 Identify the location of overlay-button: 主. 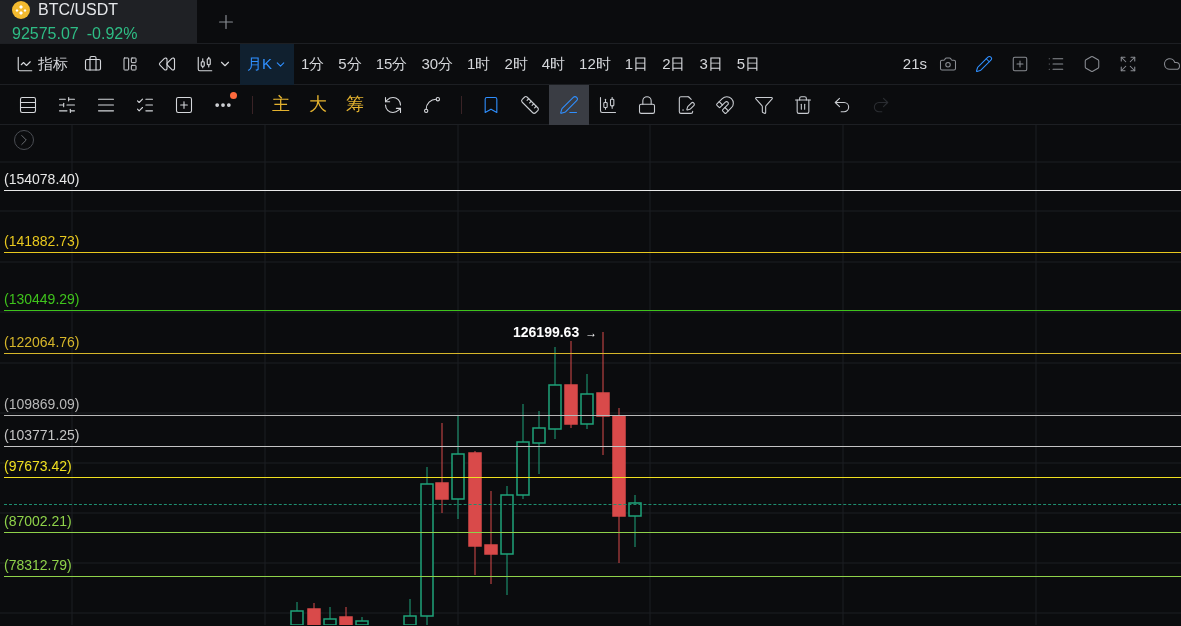
(281, 104).